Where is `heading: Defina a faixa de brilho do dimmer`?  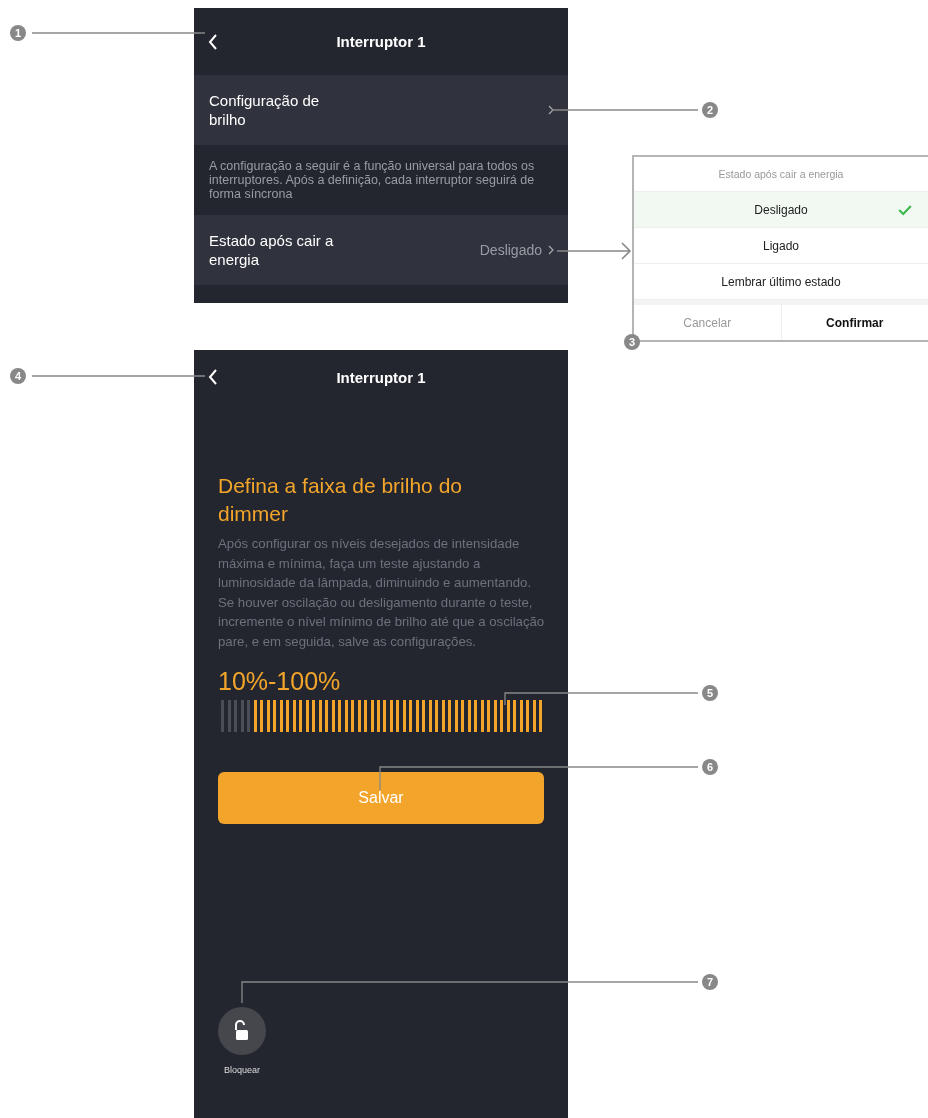
heading: Defina a faixa de brilho do dimmer is located at coordinates (340, 500).